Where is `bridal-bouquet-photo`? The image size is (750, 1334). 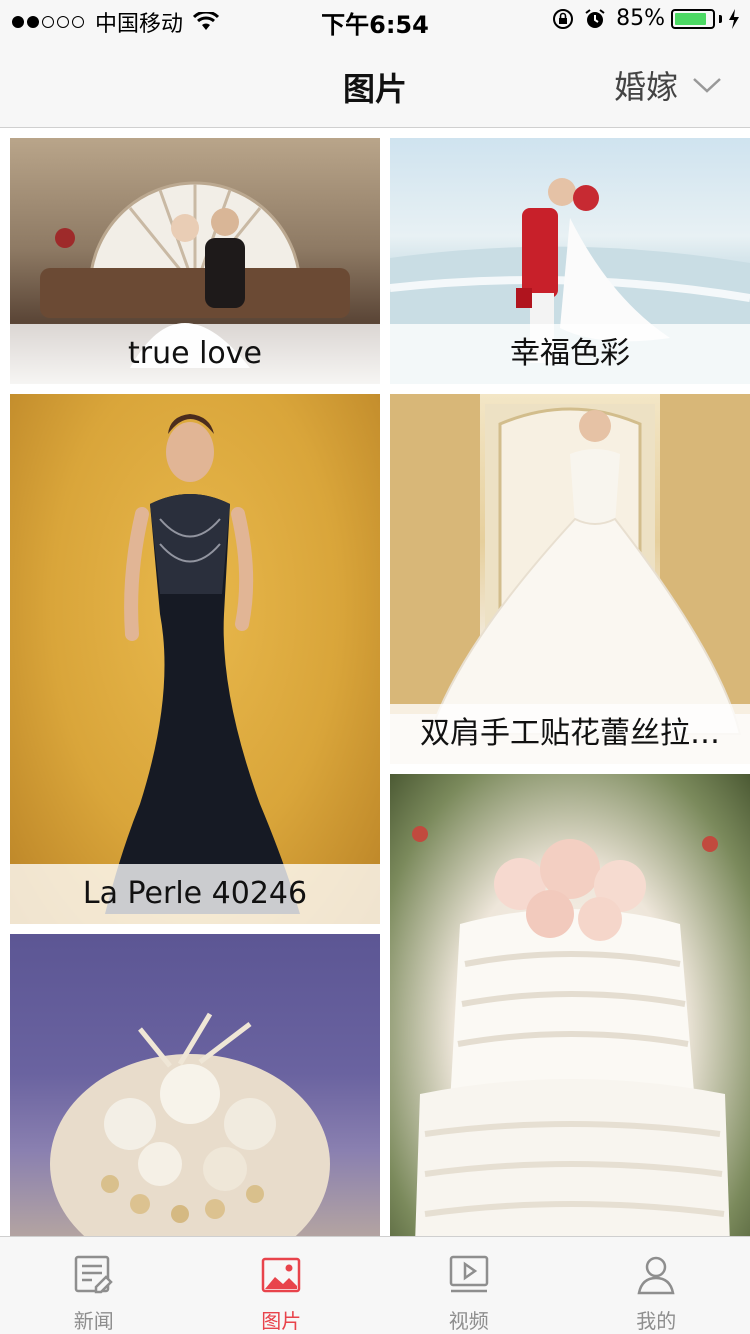
bridal-bouquet-photo is located at coordinates (190, 1124).